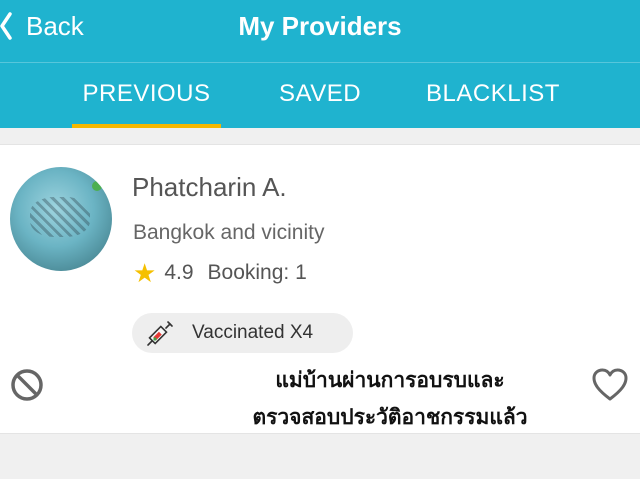 The image size is (640, 479). I want to click on active-tab-indicator, so click(146, 126).